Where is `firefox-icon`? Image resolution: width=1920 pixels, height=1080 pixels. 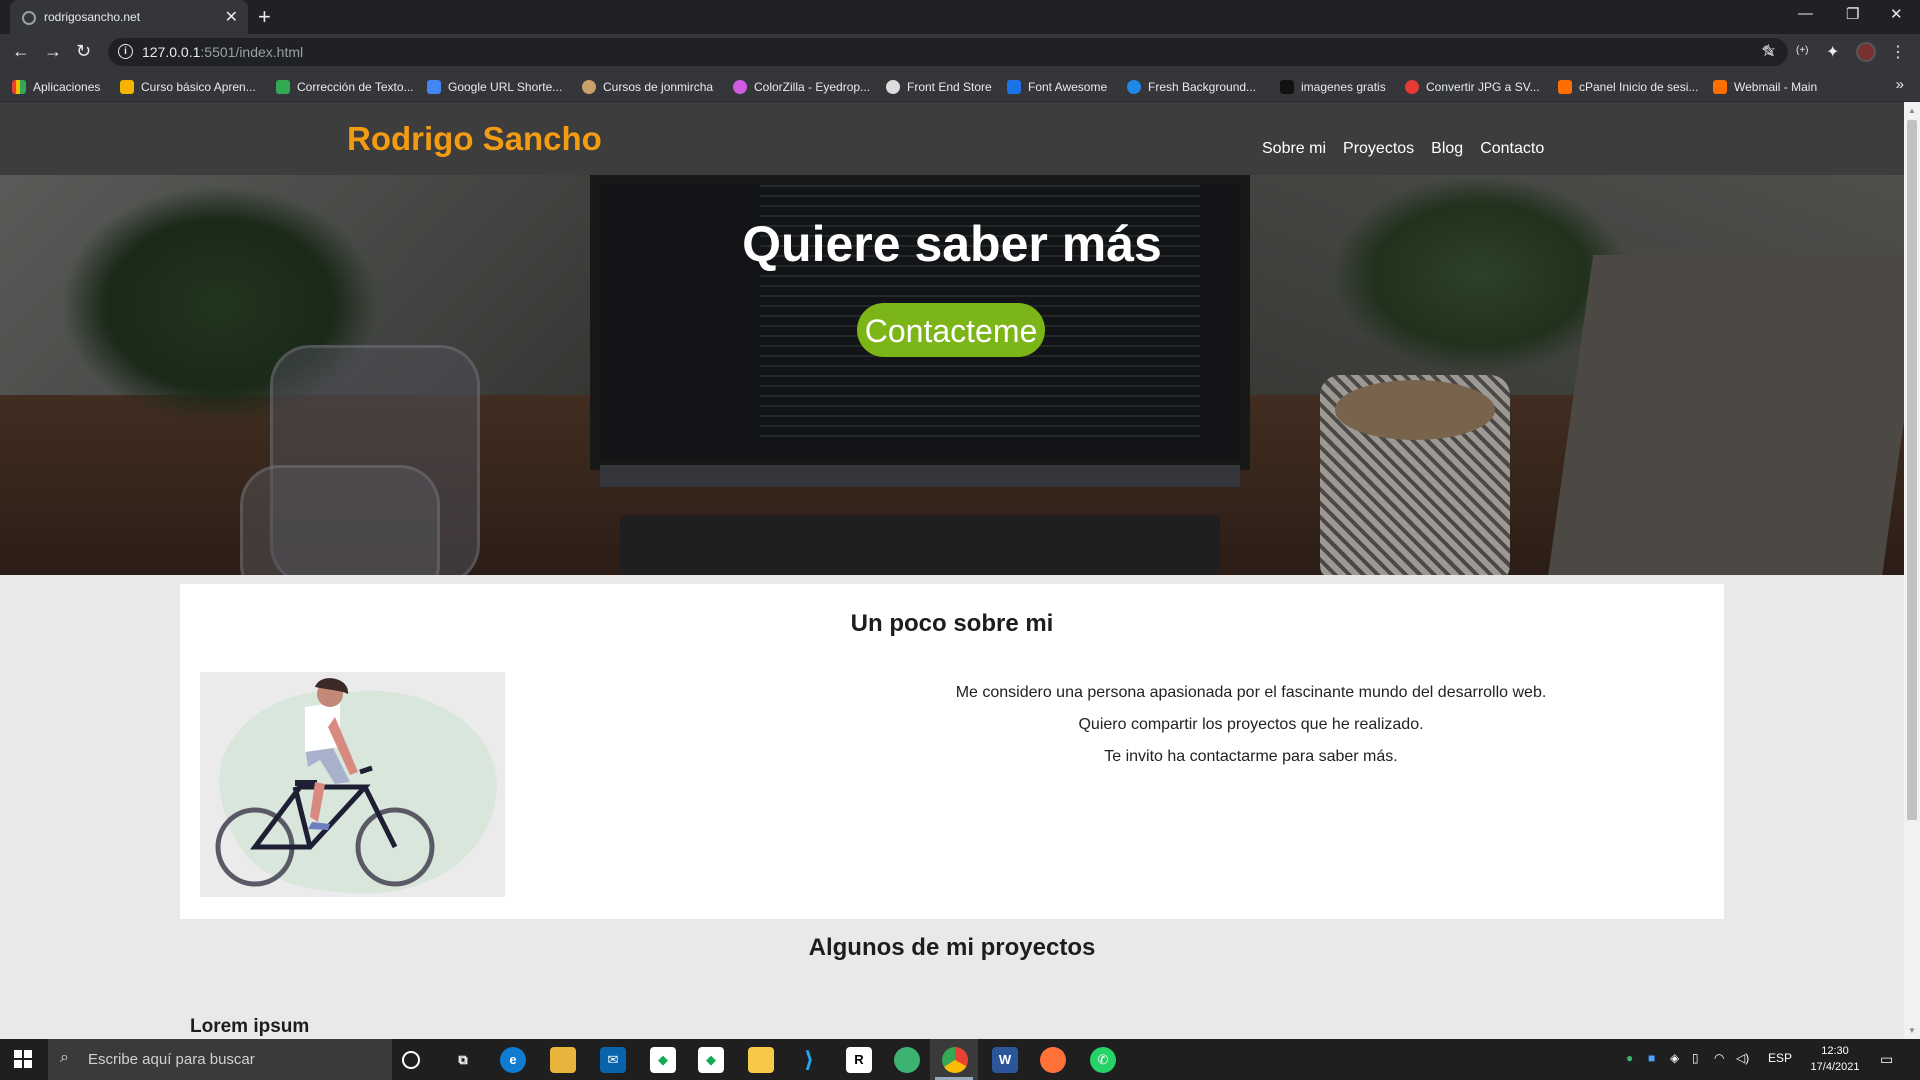 firefox-icon is located at coordinates (1053, 1060).